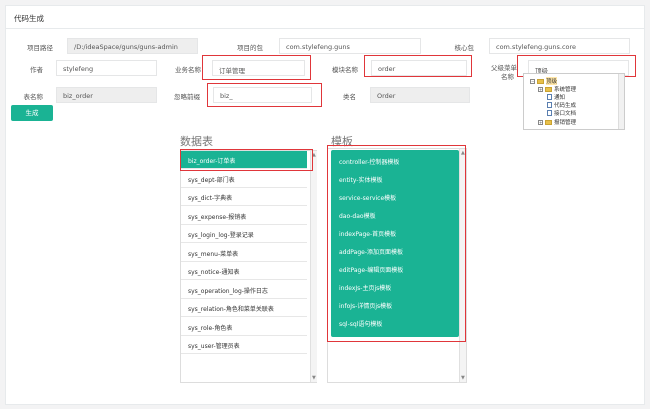 The height and width of the screenshot is (409, 650). What do you see at coordinates (244, 253) in the screenshot?
I see `table-item: sys_menu-菜单表` at bounding box center [244, 253].